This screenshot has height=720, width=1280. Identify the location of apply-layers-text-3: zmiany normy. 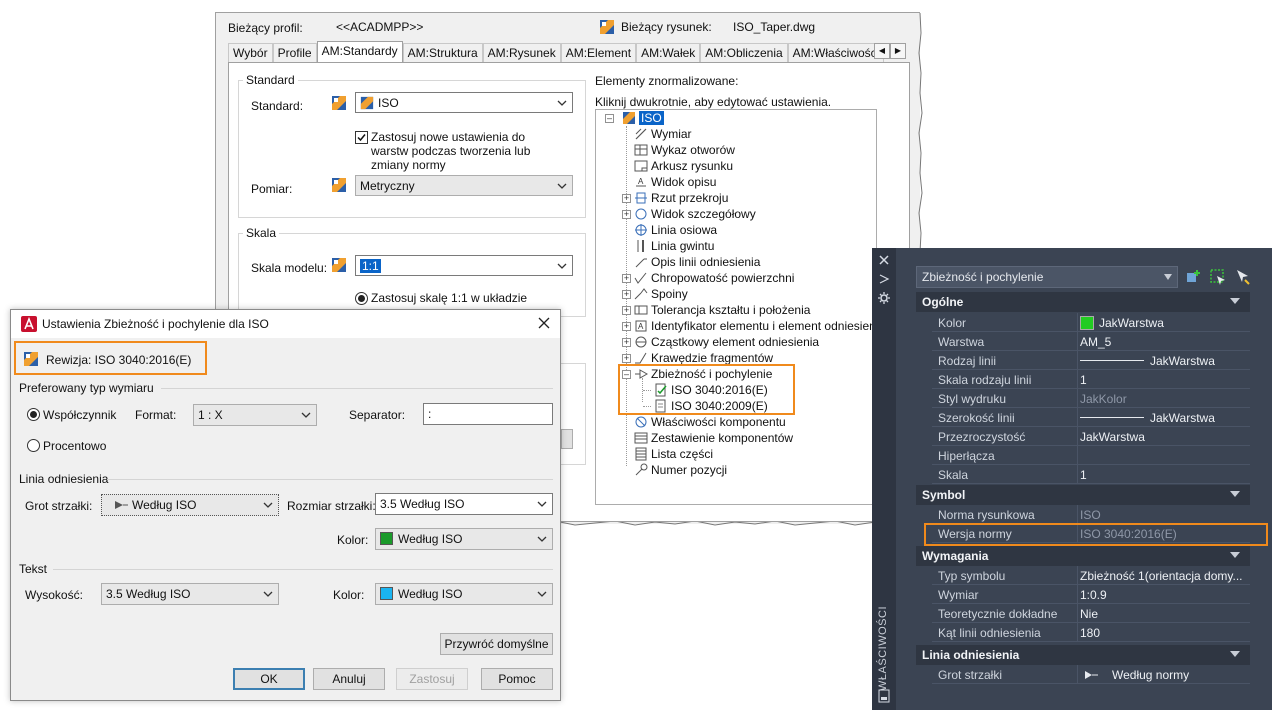
(408, 165).